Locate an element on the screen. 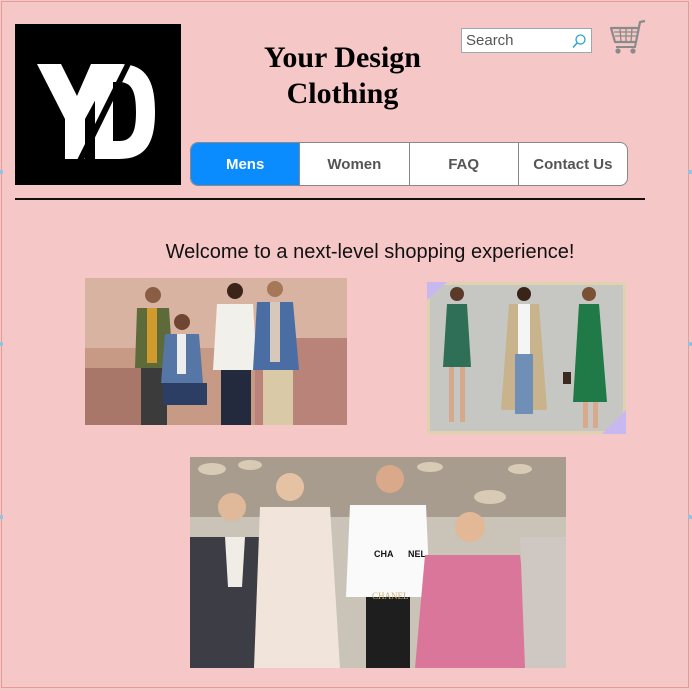  search-box is located at coordinates (526, 40).